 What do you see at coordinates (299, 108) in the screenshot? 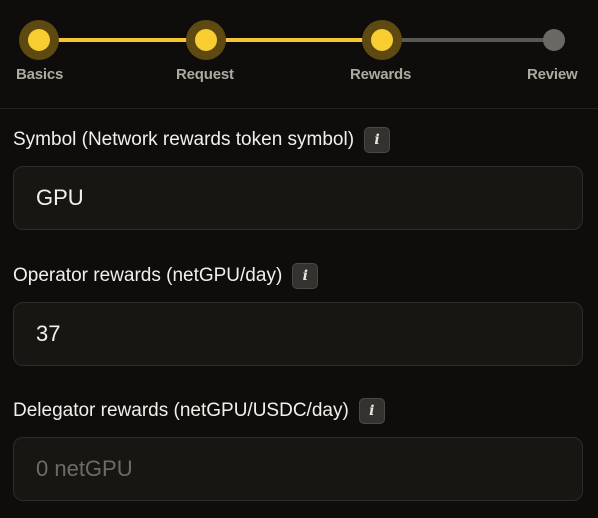
I see `stepper-divider` at bounding box center [299, 108].